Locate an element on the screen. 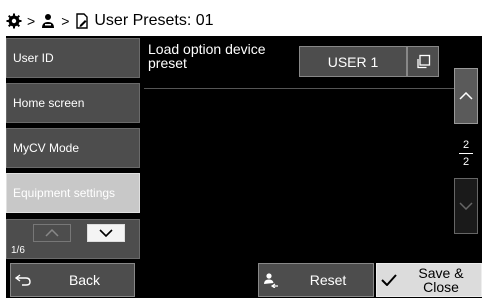 This screenshot has width=488, height=304. breadcrumb-user is located at coordinates (48, 21).